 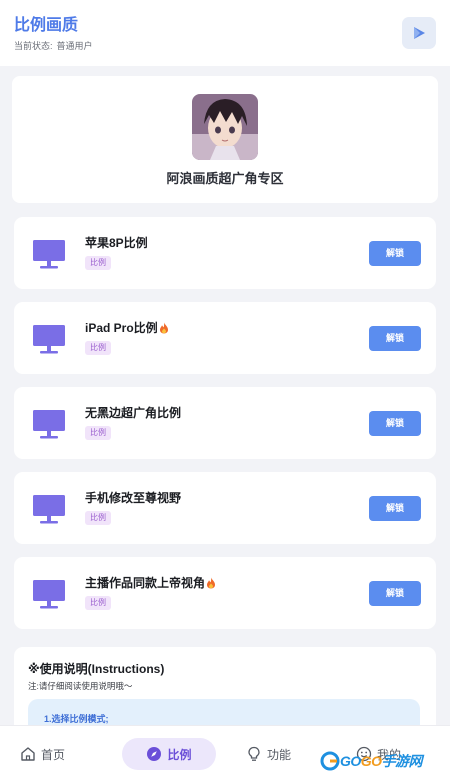 What do you see at coordinates (225, 253) in the screenshot?
I see `ratio-card: 苹果8P比例 比例 解锁` at bounding box center [225, 253].